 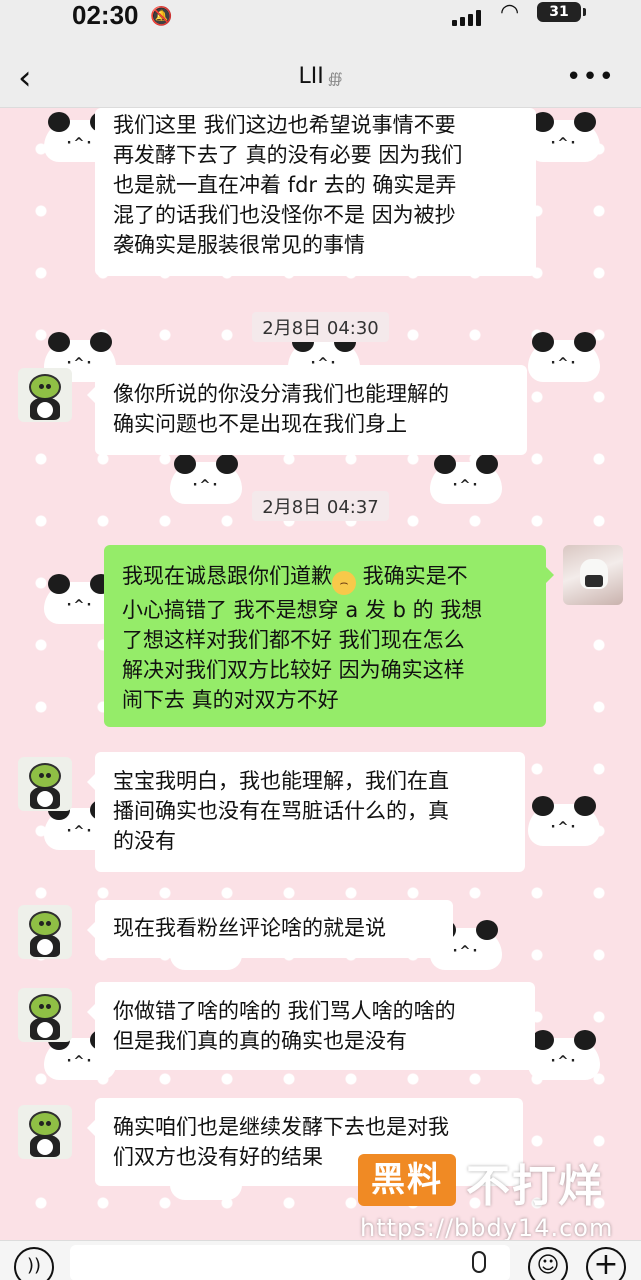 I want to click on message-bubble-received: 现在我看粉丝评论啥的就是说, so click(x=270, y=929).